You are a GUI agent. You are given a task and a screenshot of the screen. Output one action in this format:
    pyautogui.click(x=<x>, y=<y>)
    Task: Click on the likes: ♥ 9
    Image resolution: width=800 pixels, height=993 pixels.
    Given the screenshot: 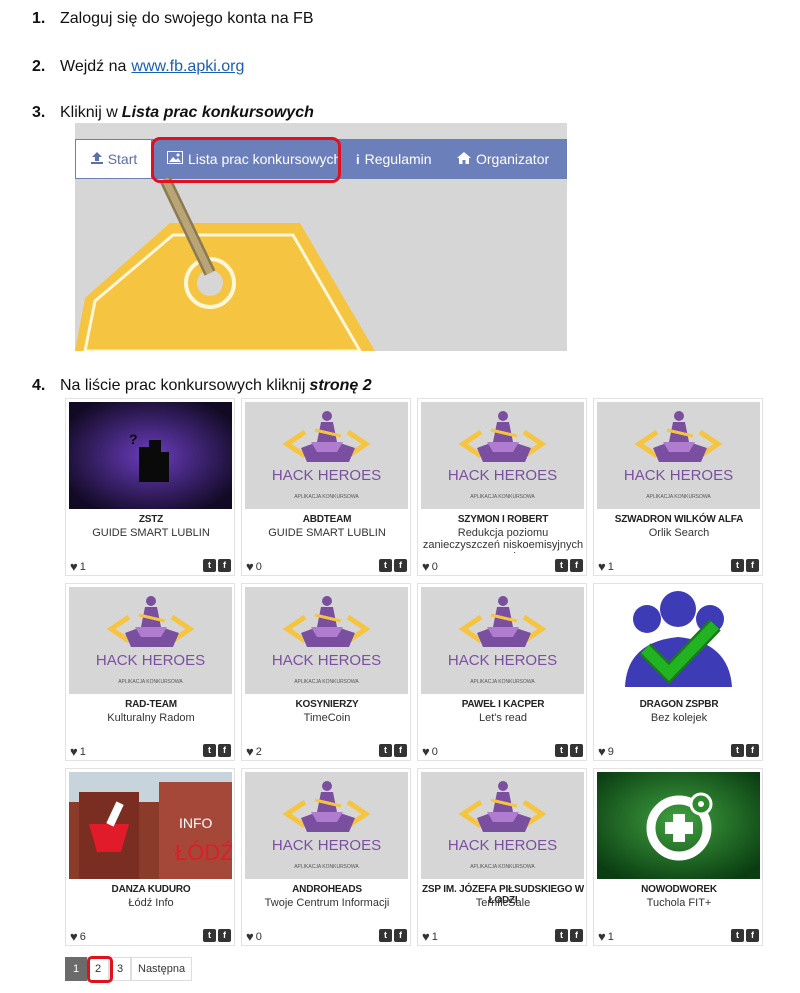 What is the action you would take?
    pyautogui.click(x=606, y=751)
    